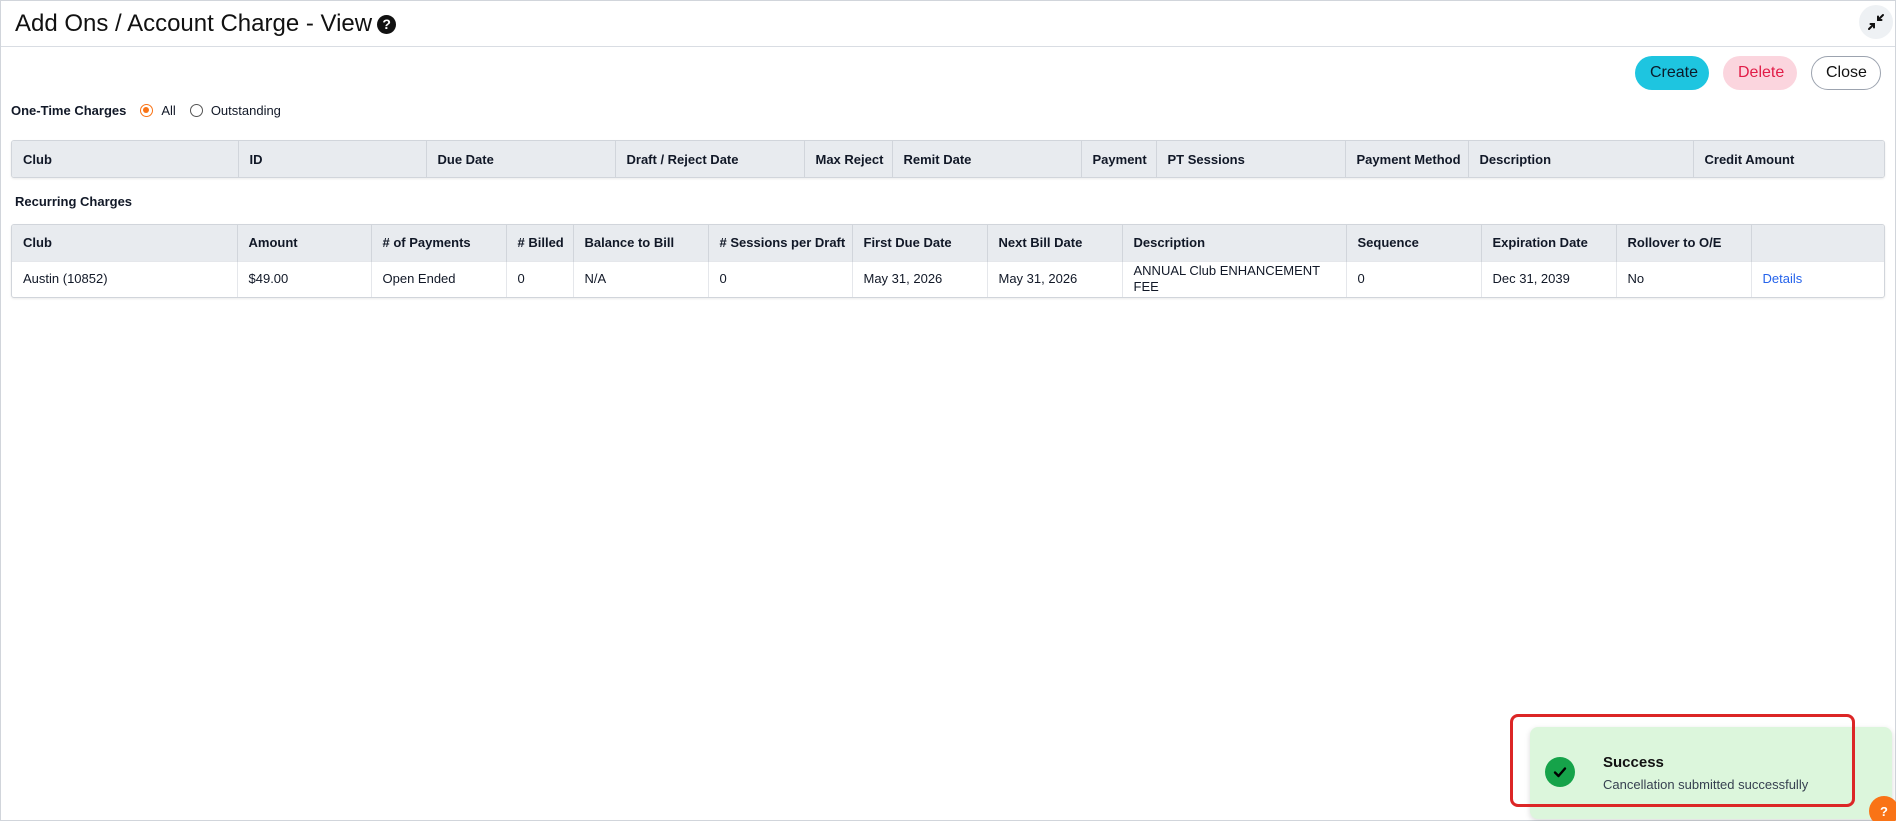 The image size is (1896, 821). Describe the element at coordinates (1684, 278) in the screenshot. I see `cell-rollover: No` at that location.